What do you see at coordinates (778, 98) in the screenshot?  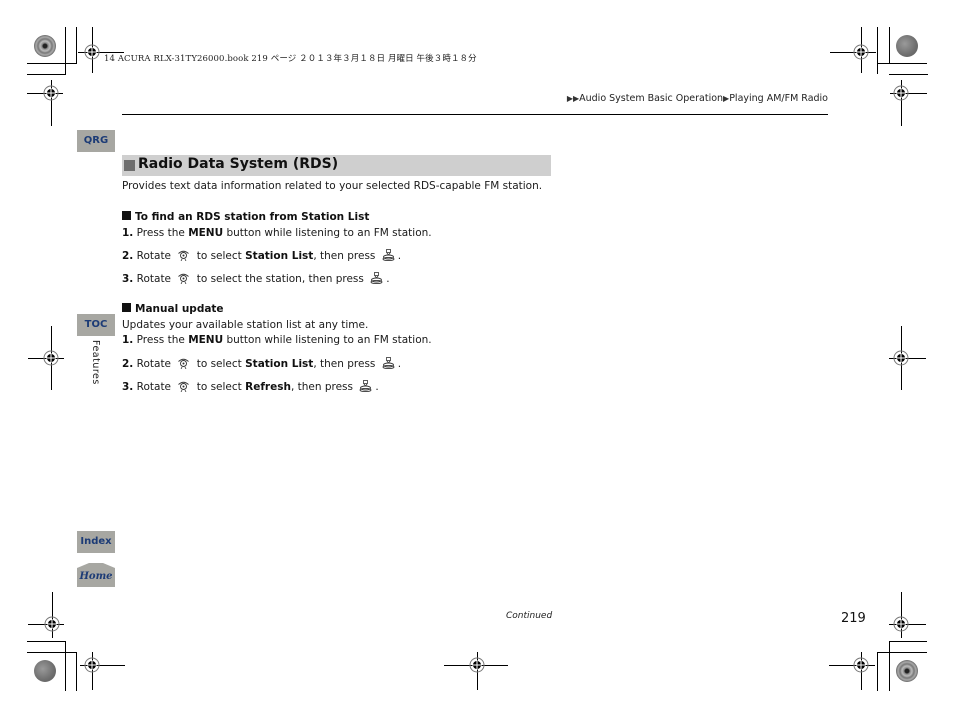 I see `breadcrumb-item: Playing AM/FM Radio` at bounding box center [778, 98].